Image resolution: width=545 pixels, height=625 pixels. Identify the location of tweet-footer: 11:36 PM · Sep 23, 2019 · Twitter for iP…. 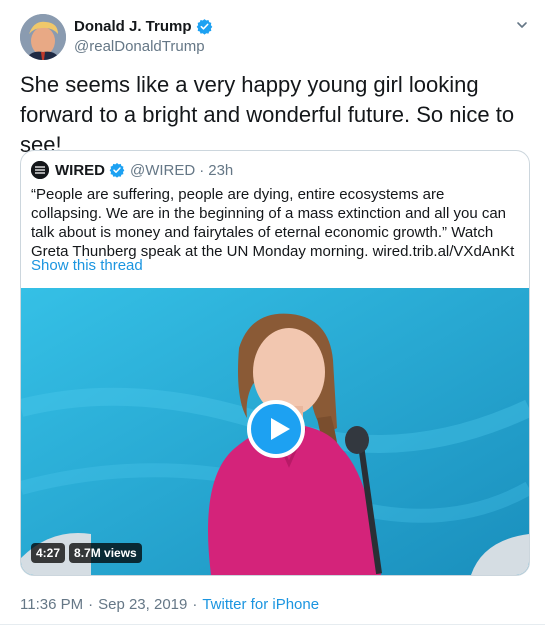
(169, 604).